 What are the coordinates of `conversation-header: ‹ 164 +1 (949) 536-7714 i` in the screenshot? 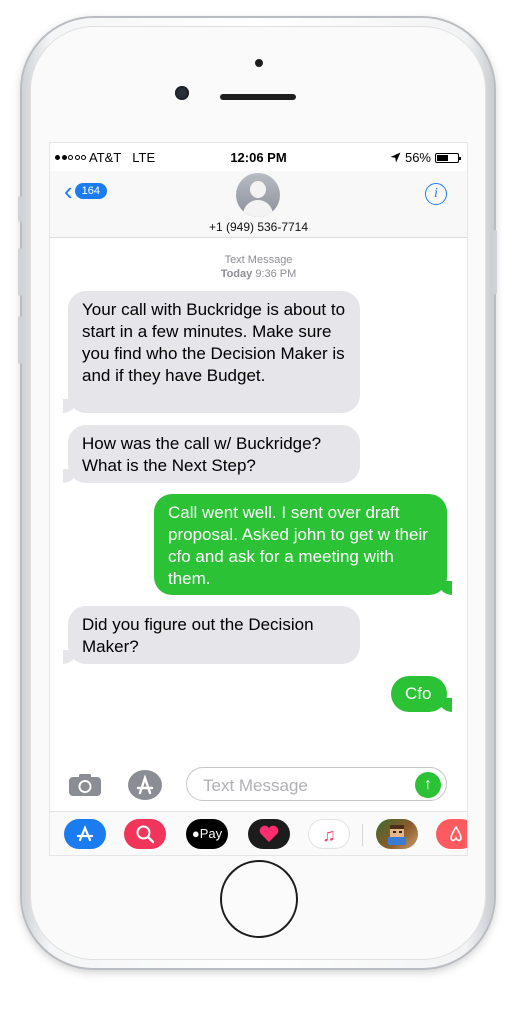 It's located at (258, 204).